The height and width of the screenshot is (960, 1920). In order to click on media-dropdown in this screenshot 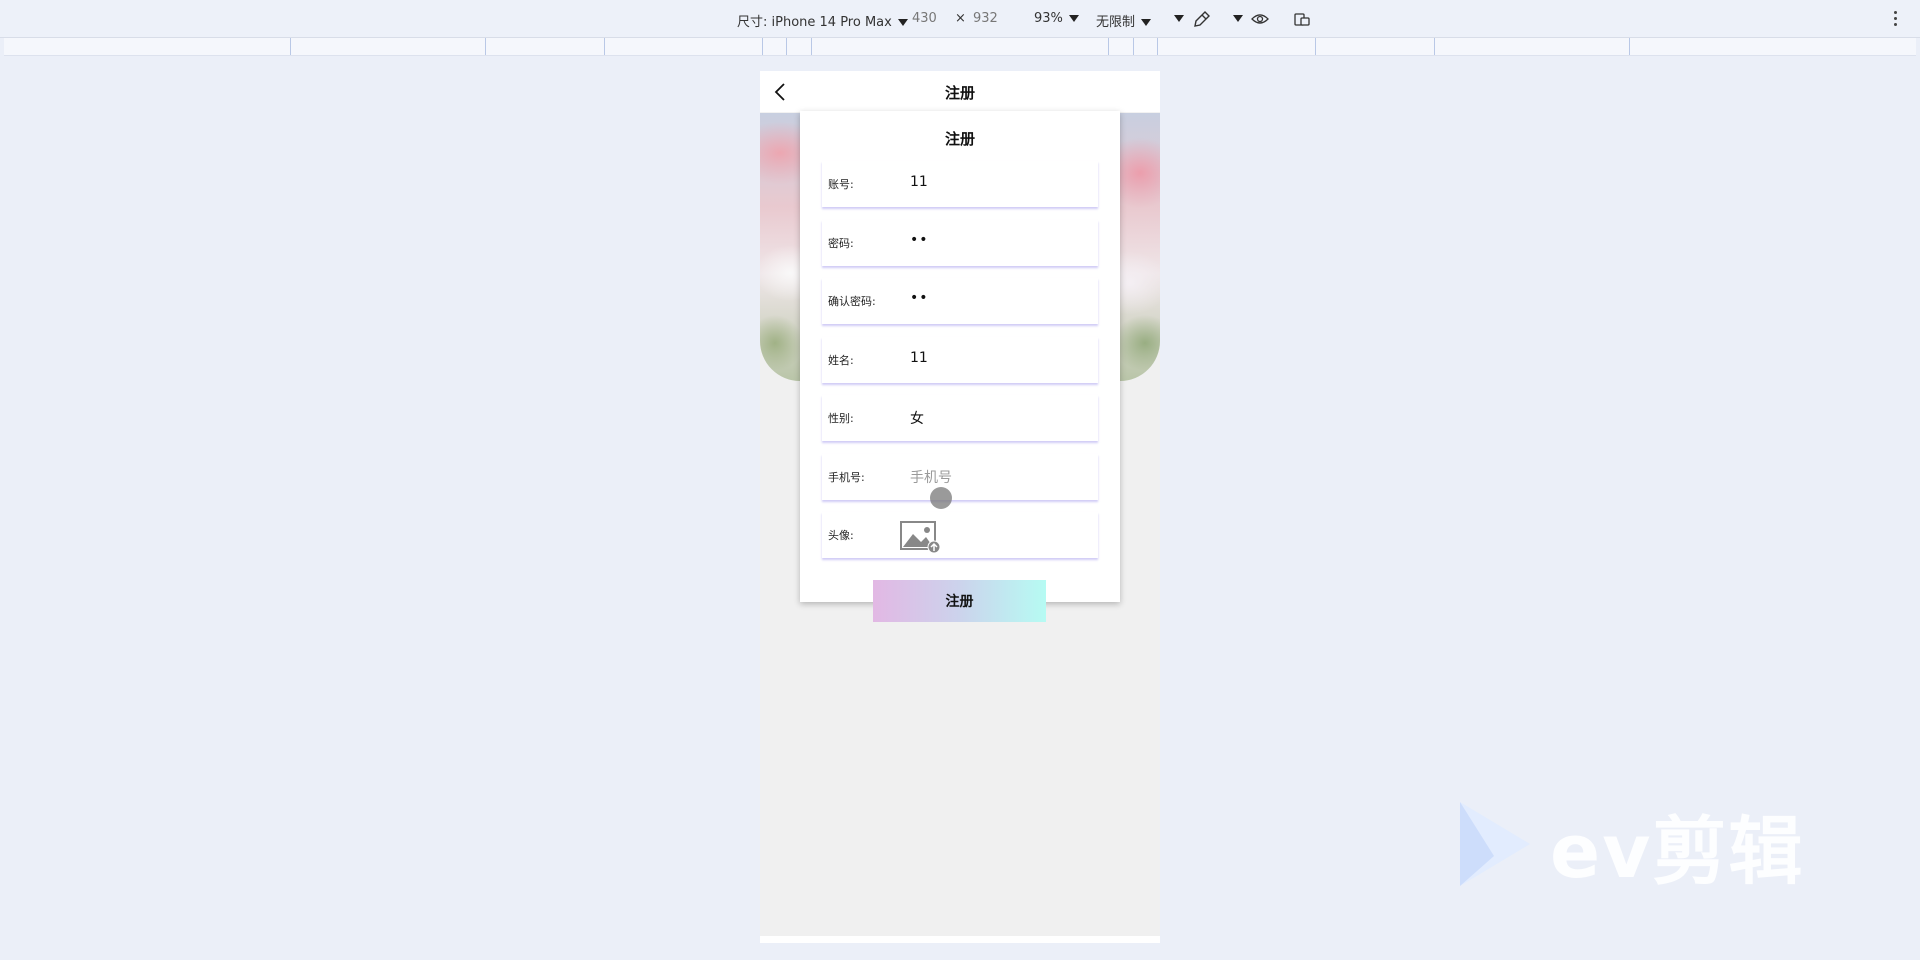, I will do `click(1235, 18)`.